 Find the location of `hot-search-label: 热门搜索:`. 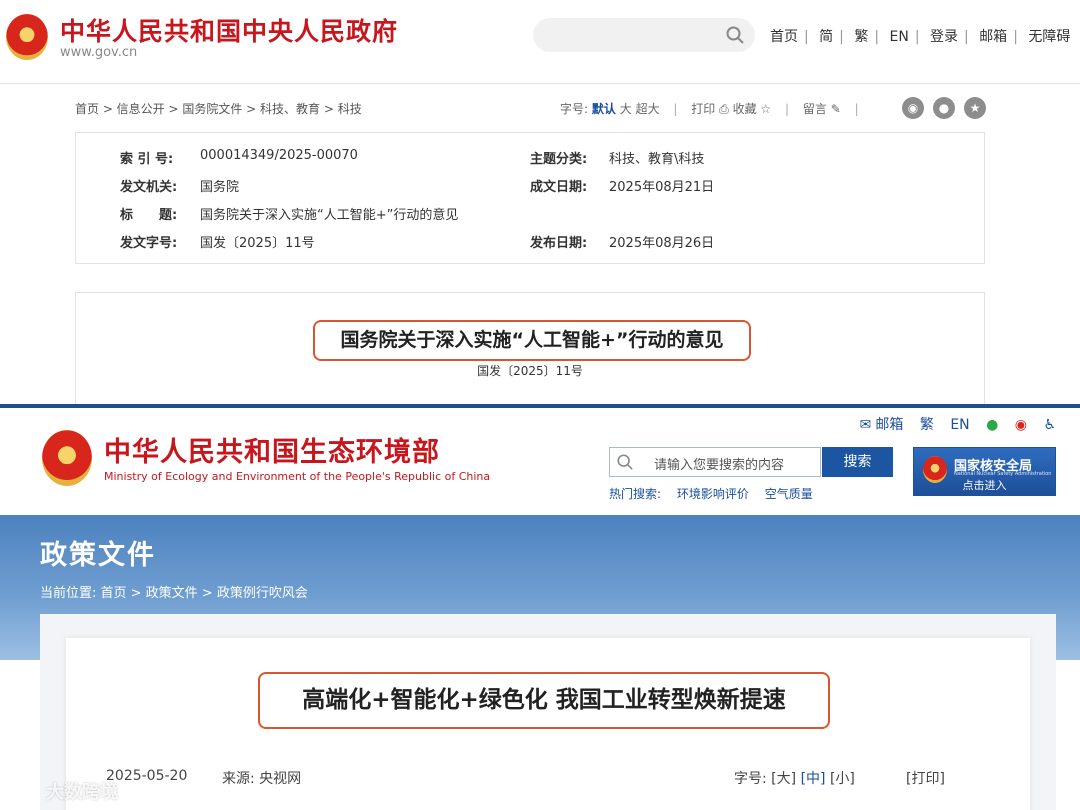

hot-search-label: 热门搜索: is located at coordinates (635, 494).